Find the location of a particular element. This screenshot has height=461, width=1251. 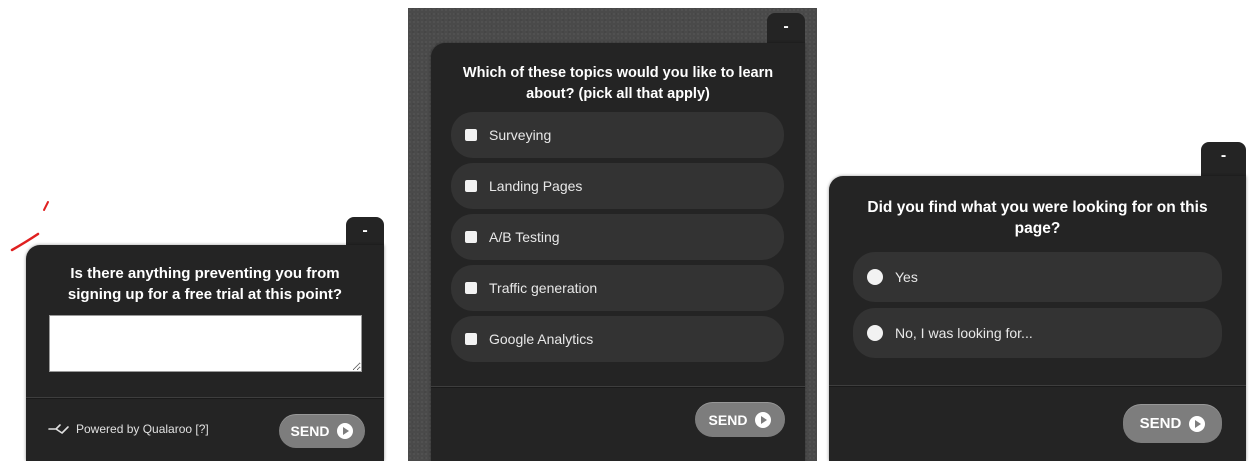

option-label: A/B Testing is located at coordinates (524, 237).